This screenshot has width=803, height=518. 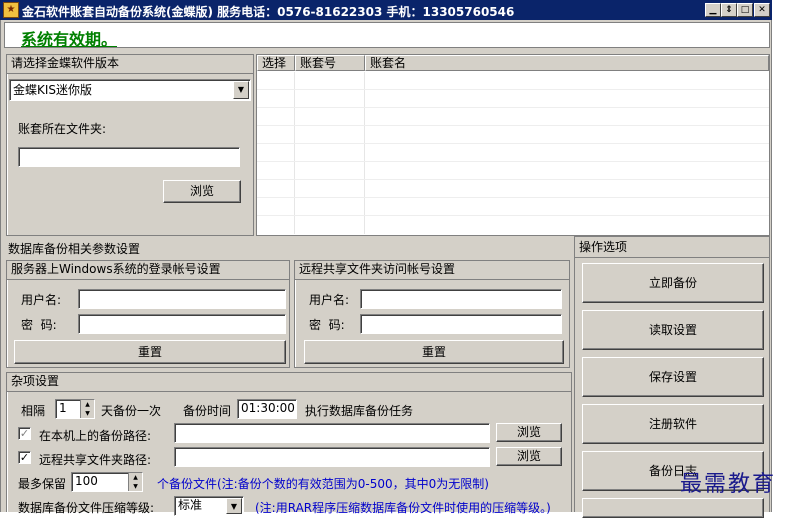 I want to click on compress-level-value: 标准, so click(x=190, y=505).